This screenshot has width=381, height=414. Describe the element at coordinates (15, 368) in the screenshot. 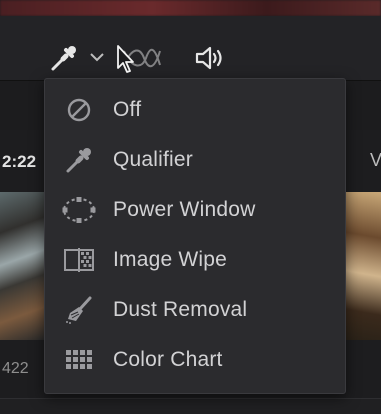

I see `clip-number: 422` at that location.